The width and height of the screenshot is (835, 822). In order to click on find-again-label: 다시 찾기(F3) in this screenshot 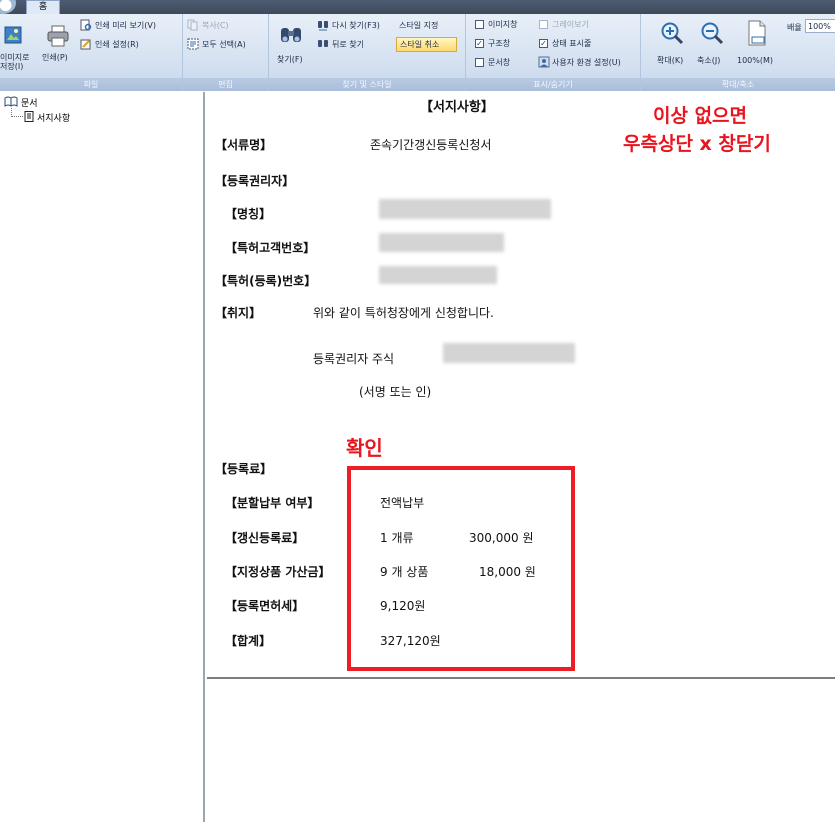, I will do `click(356, 25)`.